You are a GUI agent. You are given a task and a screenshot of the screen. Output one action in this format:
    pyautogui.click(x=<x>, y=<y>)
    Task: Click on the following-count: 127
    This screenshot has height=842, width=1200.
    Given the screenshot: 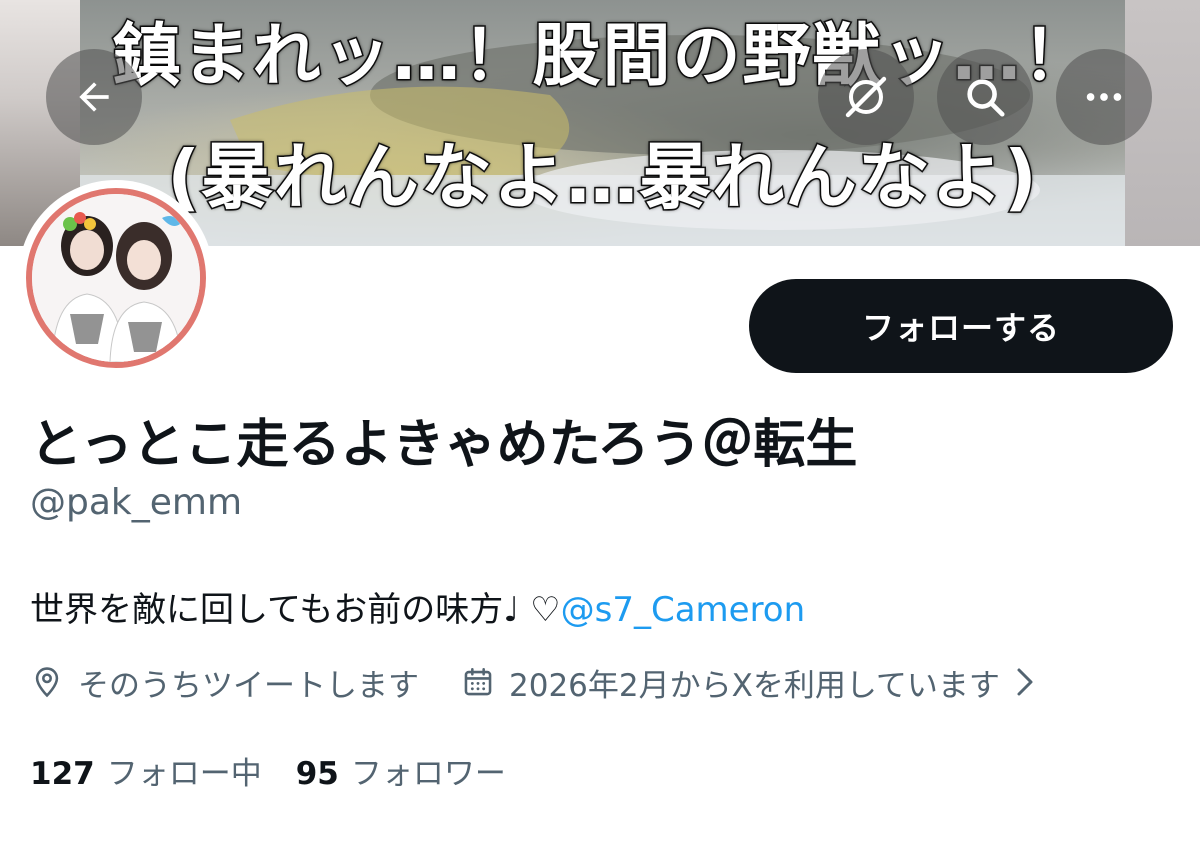 What is the action you would take?
    pyautogui.click(x=62, y=773)
    